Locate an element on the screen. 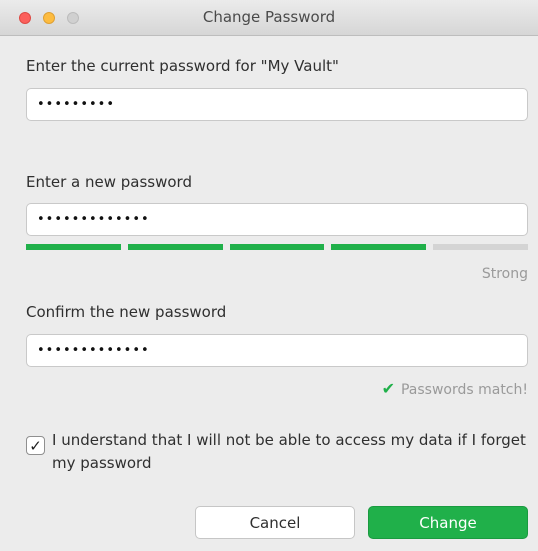  strength-segment-empty is located at coordinates (480, 247).